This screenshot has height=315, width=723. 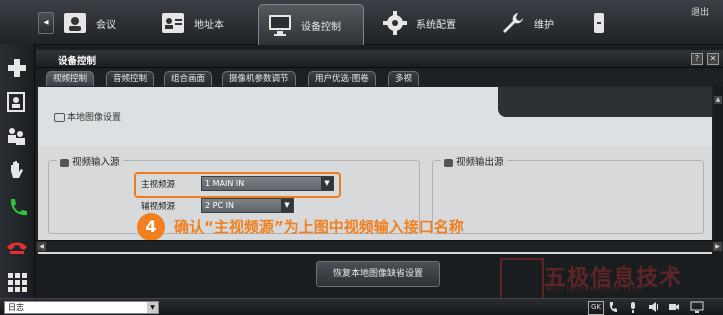 I want to click on phone-icon, so click(x=613, y=307).